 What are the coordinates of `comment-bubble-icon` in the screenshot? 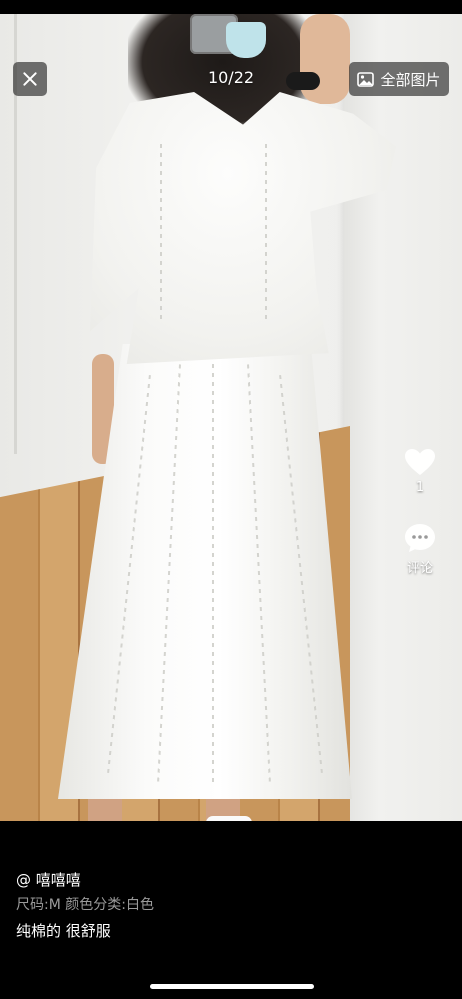 It's located at (420, 538).